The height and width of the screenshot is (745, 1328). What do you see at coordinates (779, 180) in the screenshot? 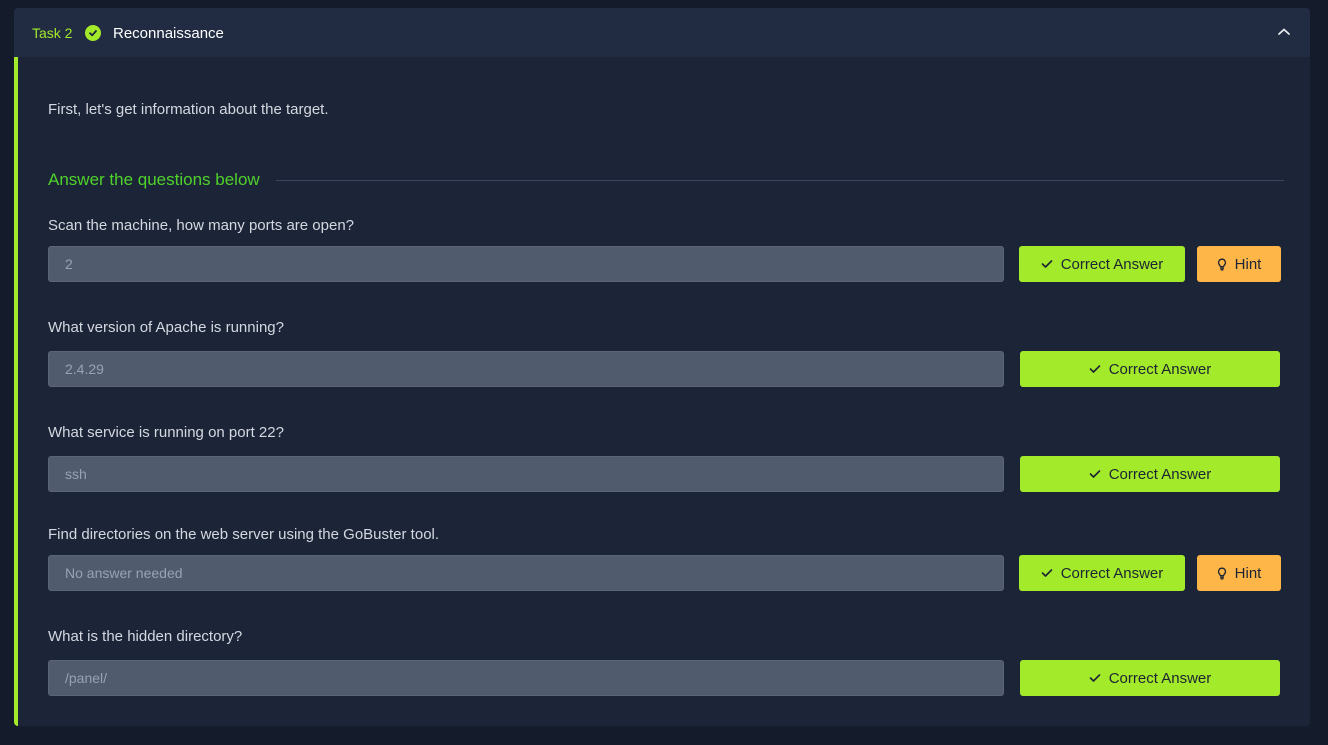
I see `section-divider` at bounding box center [779, 180].